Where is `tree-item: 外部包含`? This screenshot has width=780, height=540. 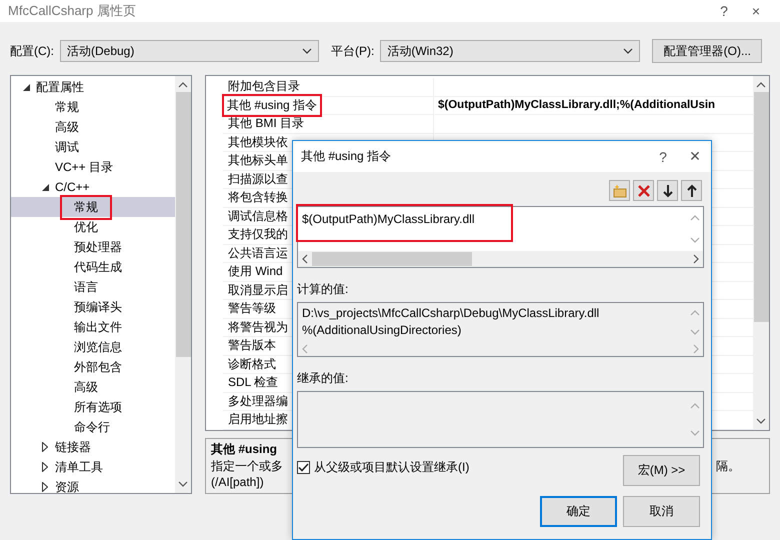 tree-item: 外部包含 is located at coordinates (93, 367).